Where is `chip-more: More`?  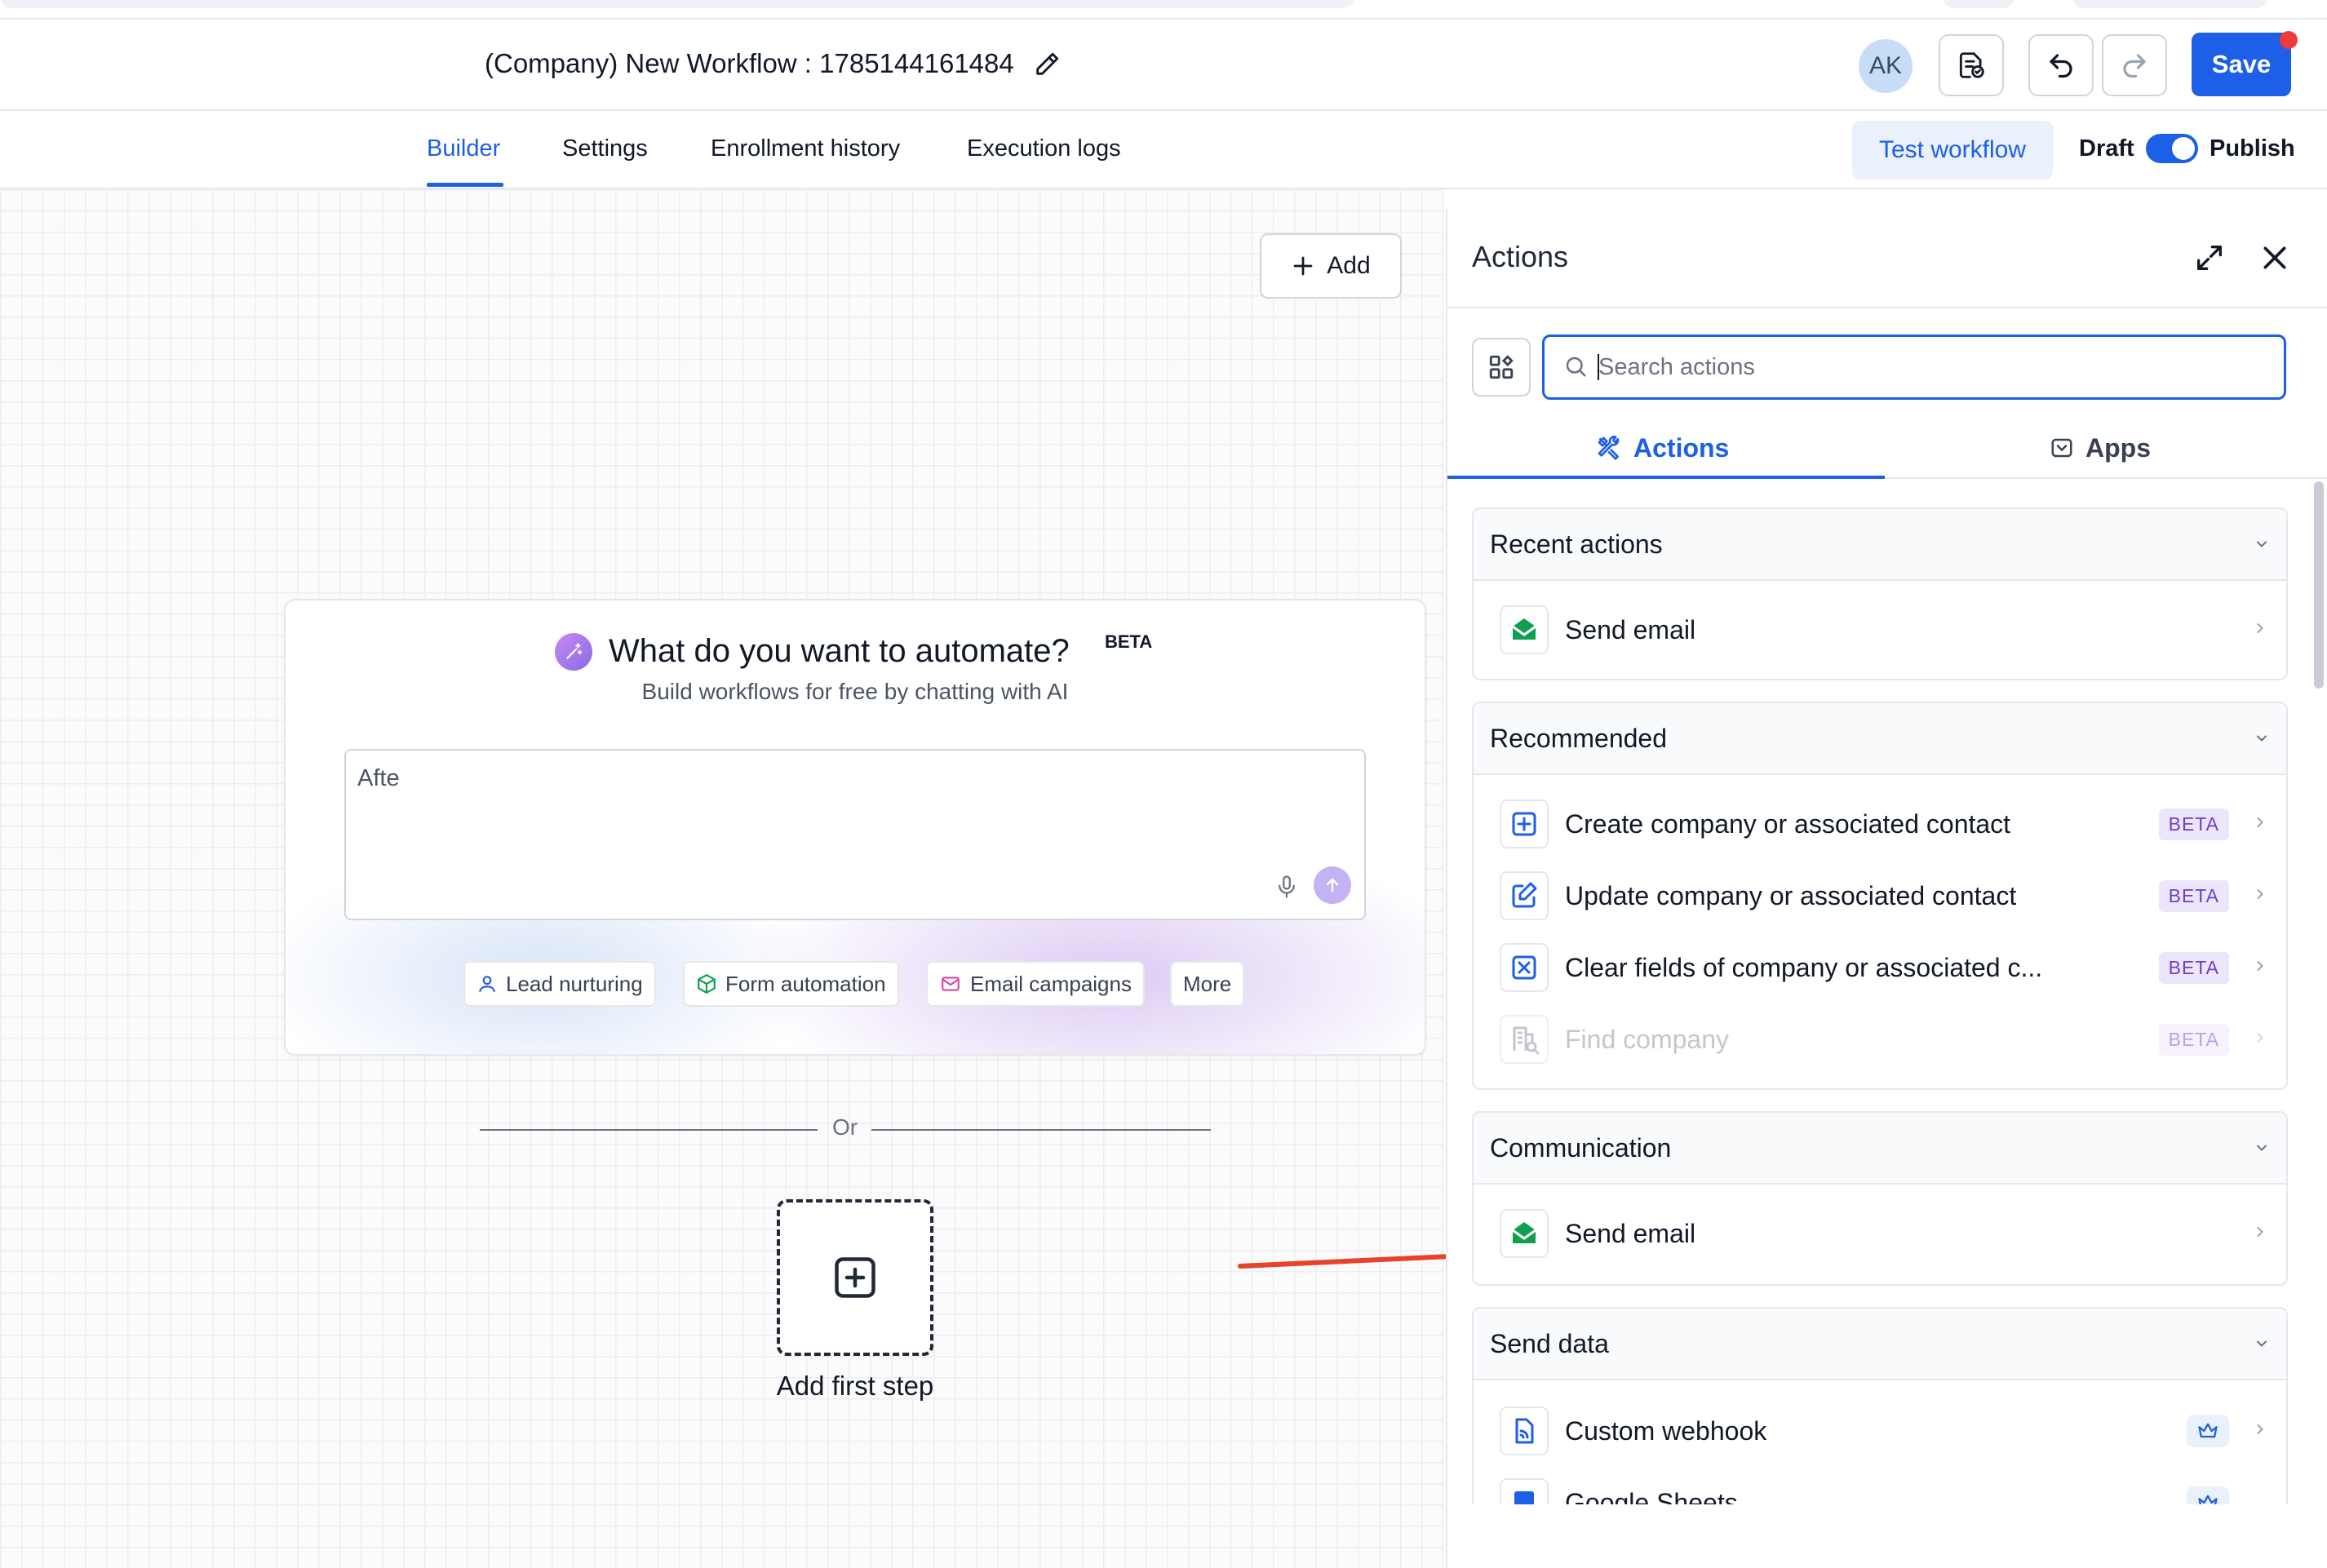
chip-more: More is located at coordinates (1207, 984).